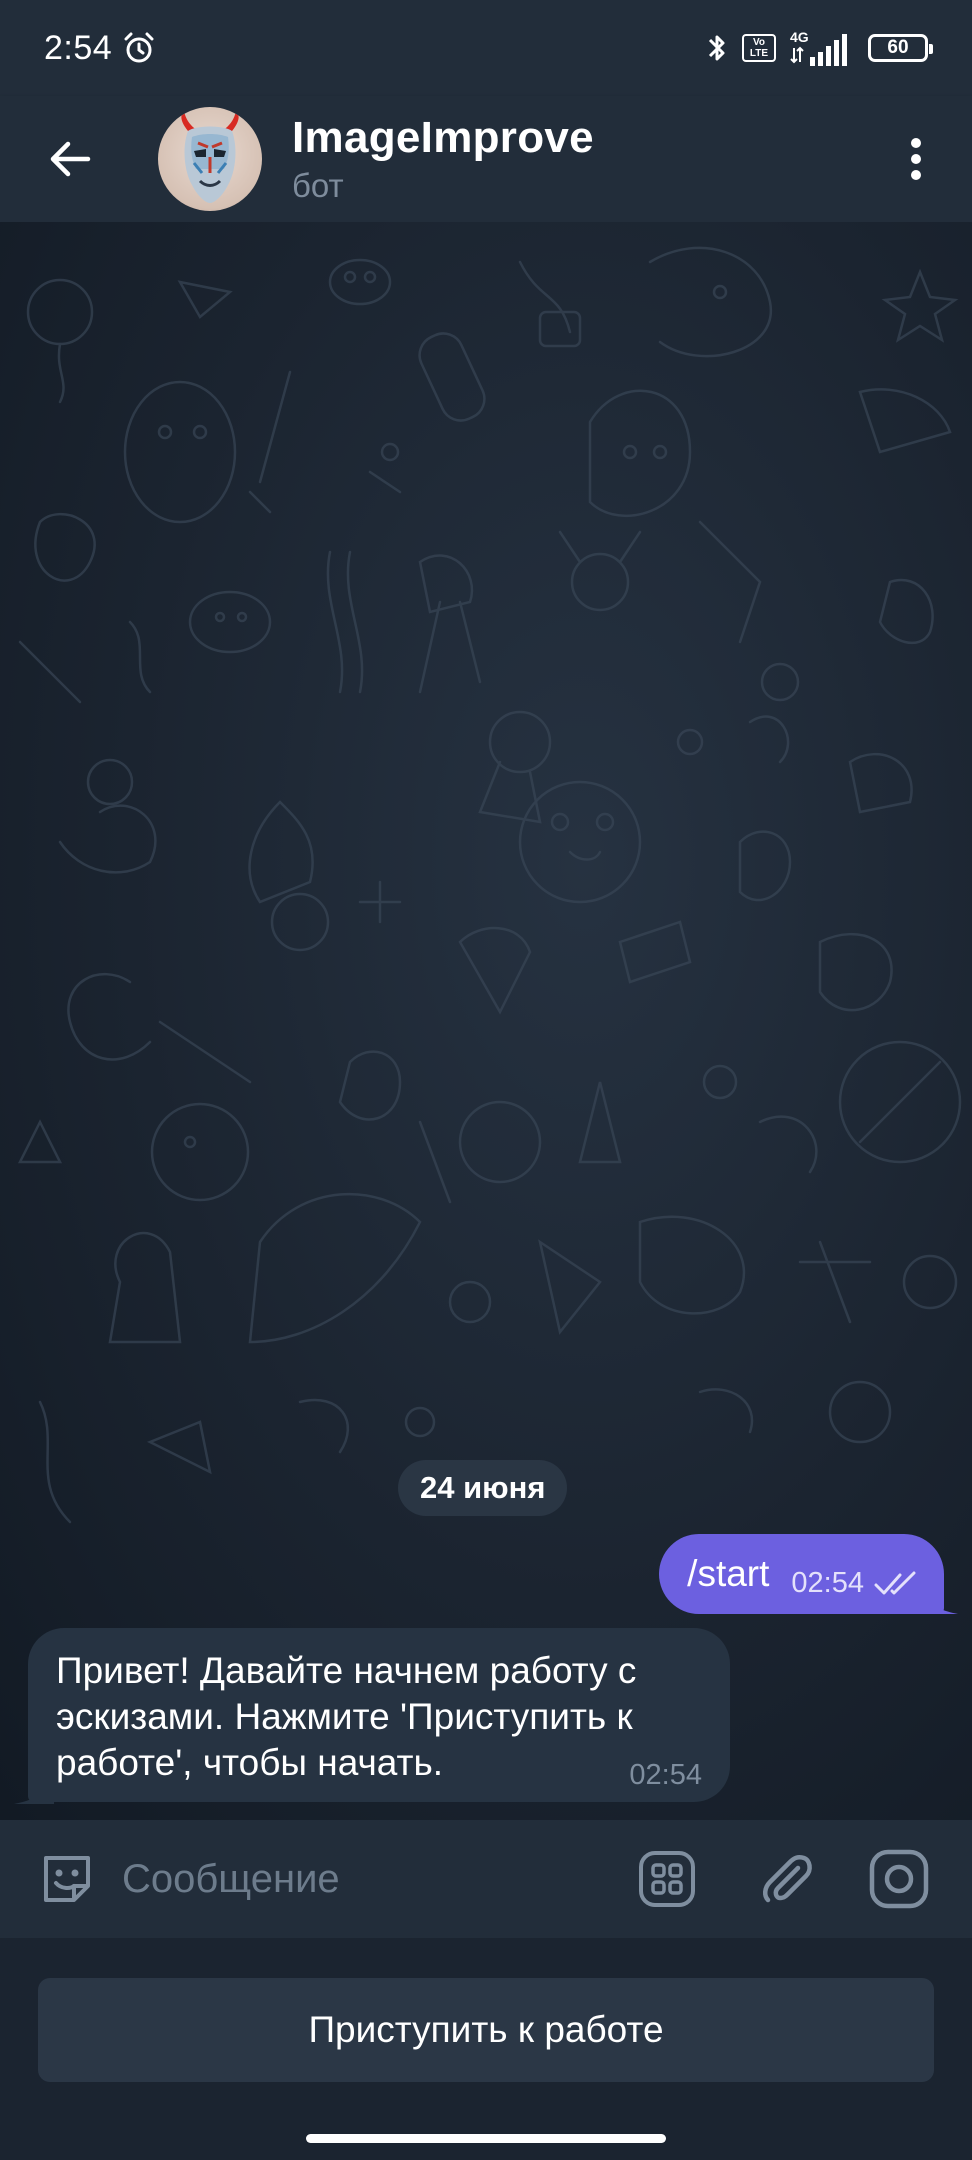  What do you see at coordinates (716, 48) in the screenshot?
I see `bluetooth-icon` at bounding box center [716, 48].